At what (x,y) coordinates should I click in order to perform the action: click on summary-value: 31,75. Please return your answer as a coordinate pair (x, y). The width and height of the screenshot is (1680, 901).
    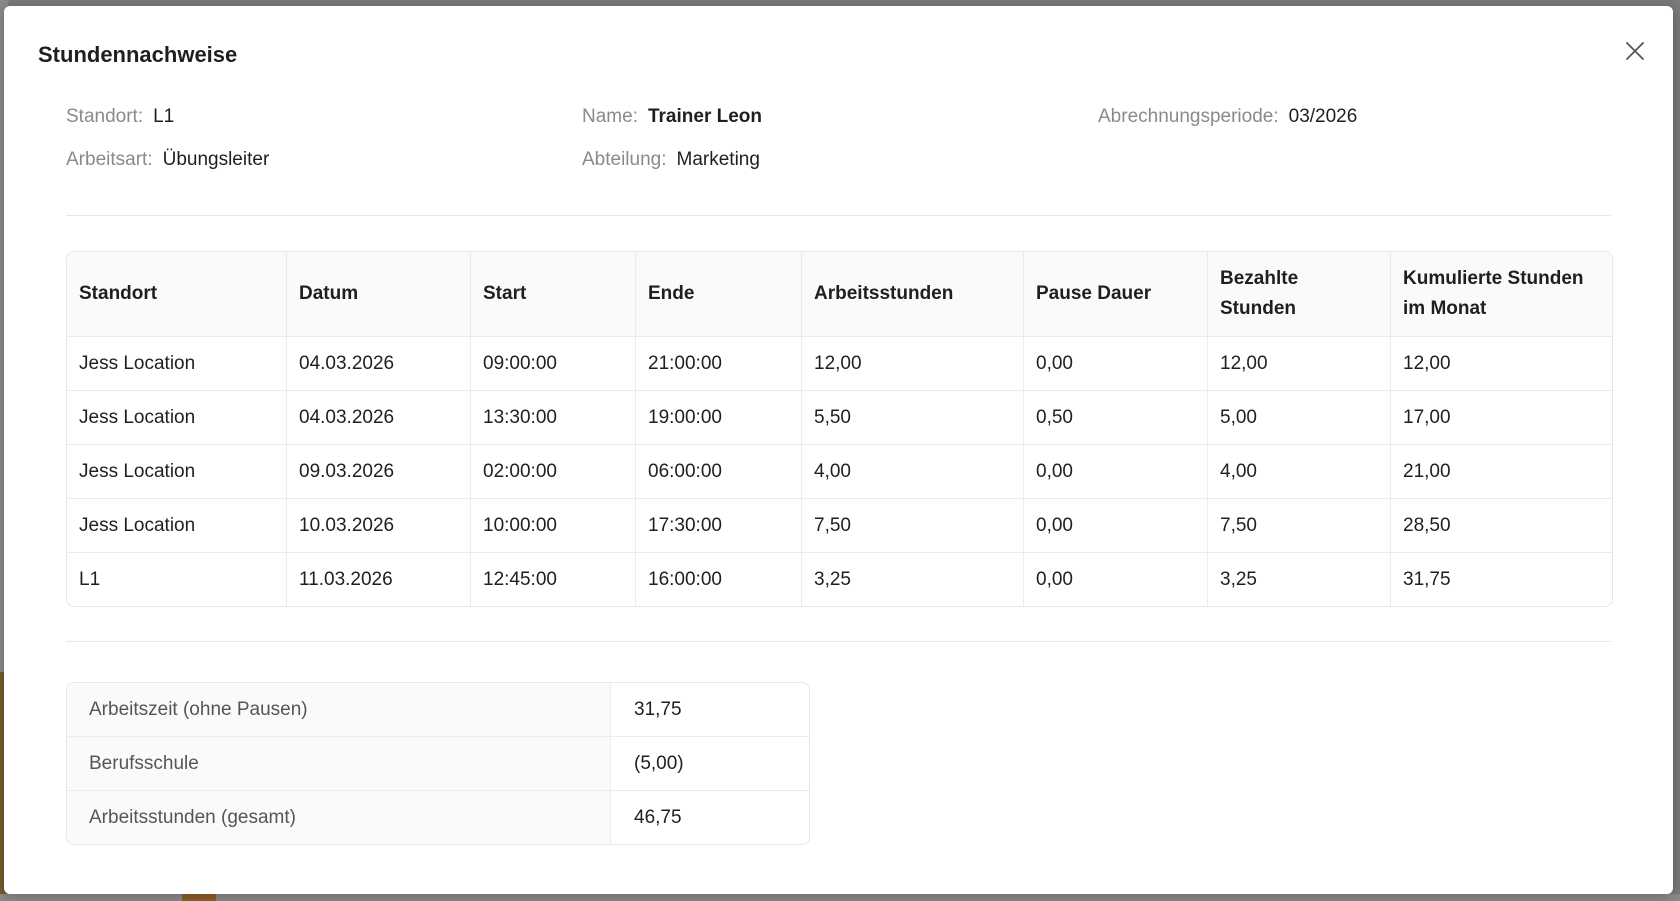
    Looking at the image, I should click on (710, 710).